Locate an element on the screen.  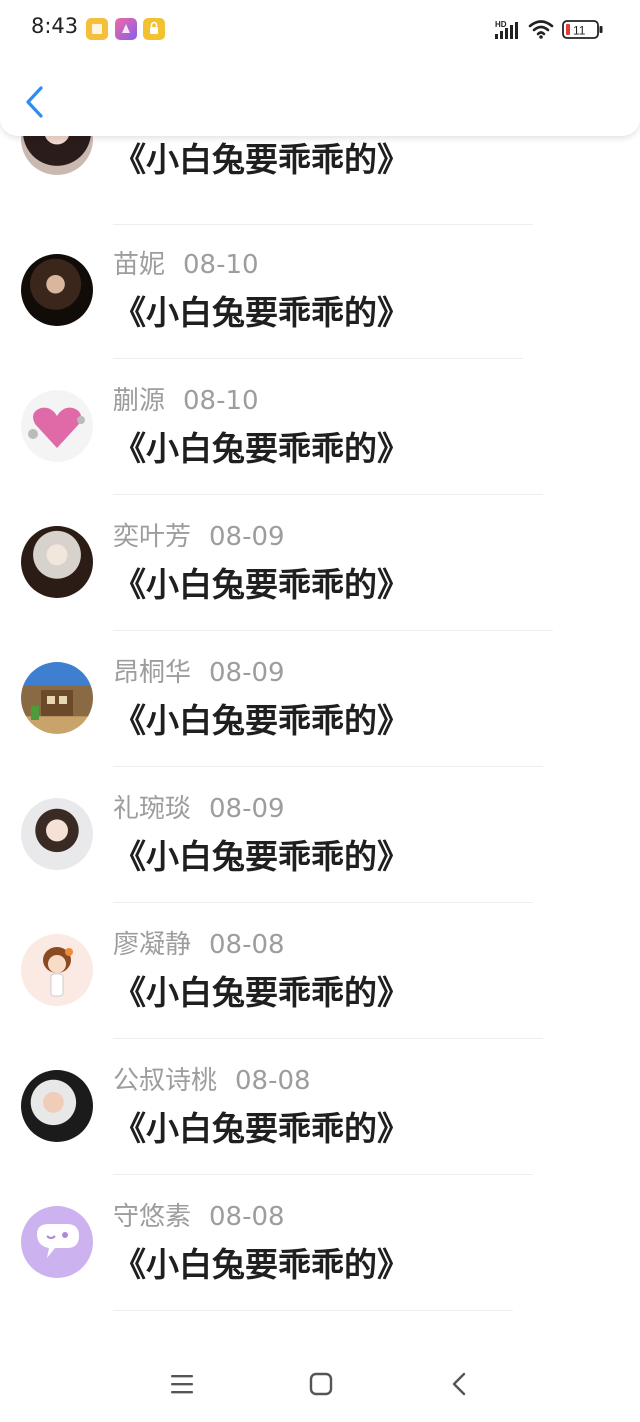
gallery-icon is located at coordinates (126, 29).